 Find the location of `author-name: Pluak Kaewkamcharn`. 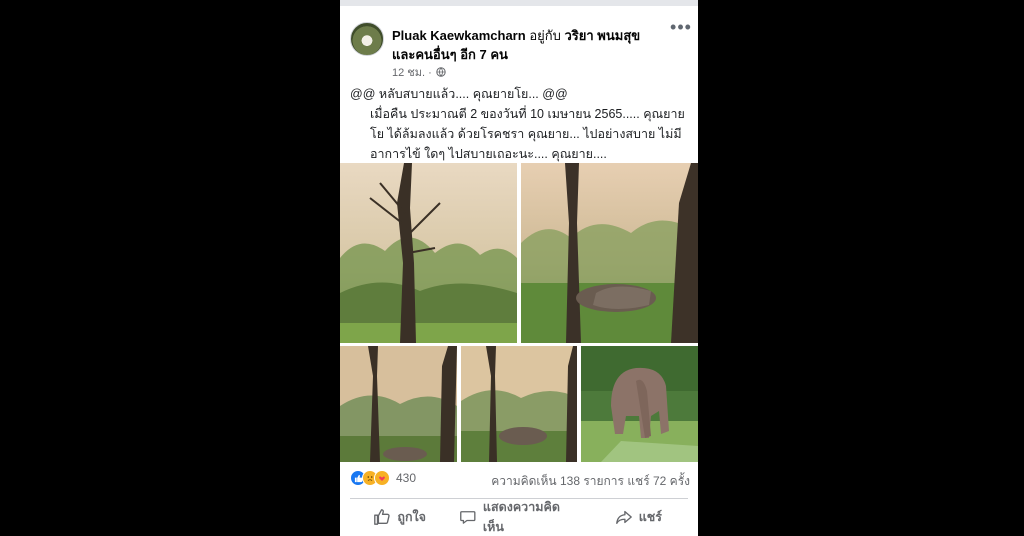

author-name: Pluak Kaewkamcharn is located at coordinates (459, 35).